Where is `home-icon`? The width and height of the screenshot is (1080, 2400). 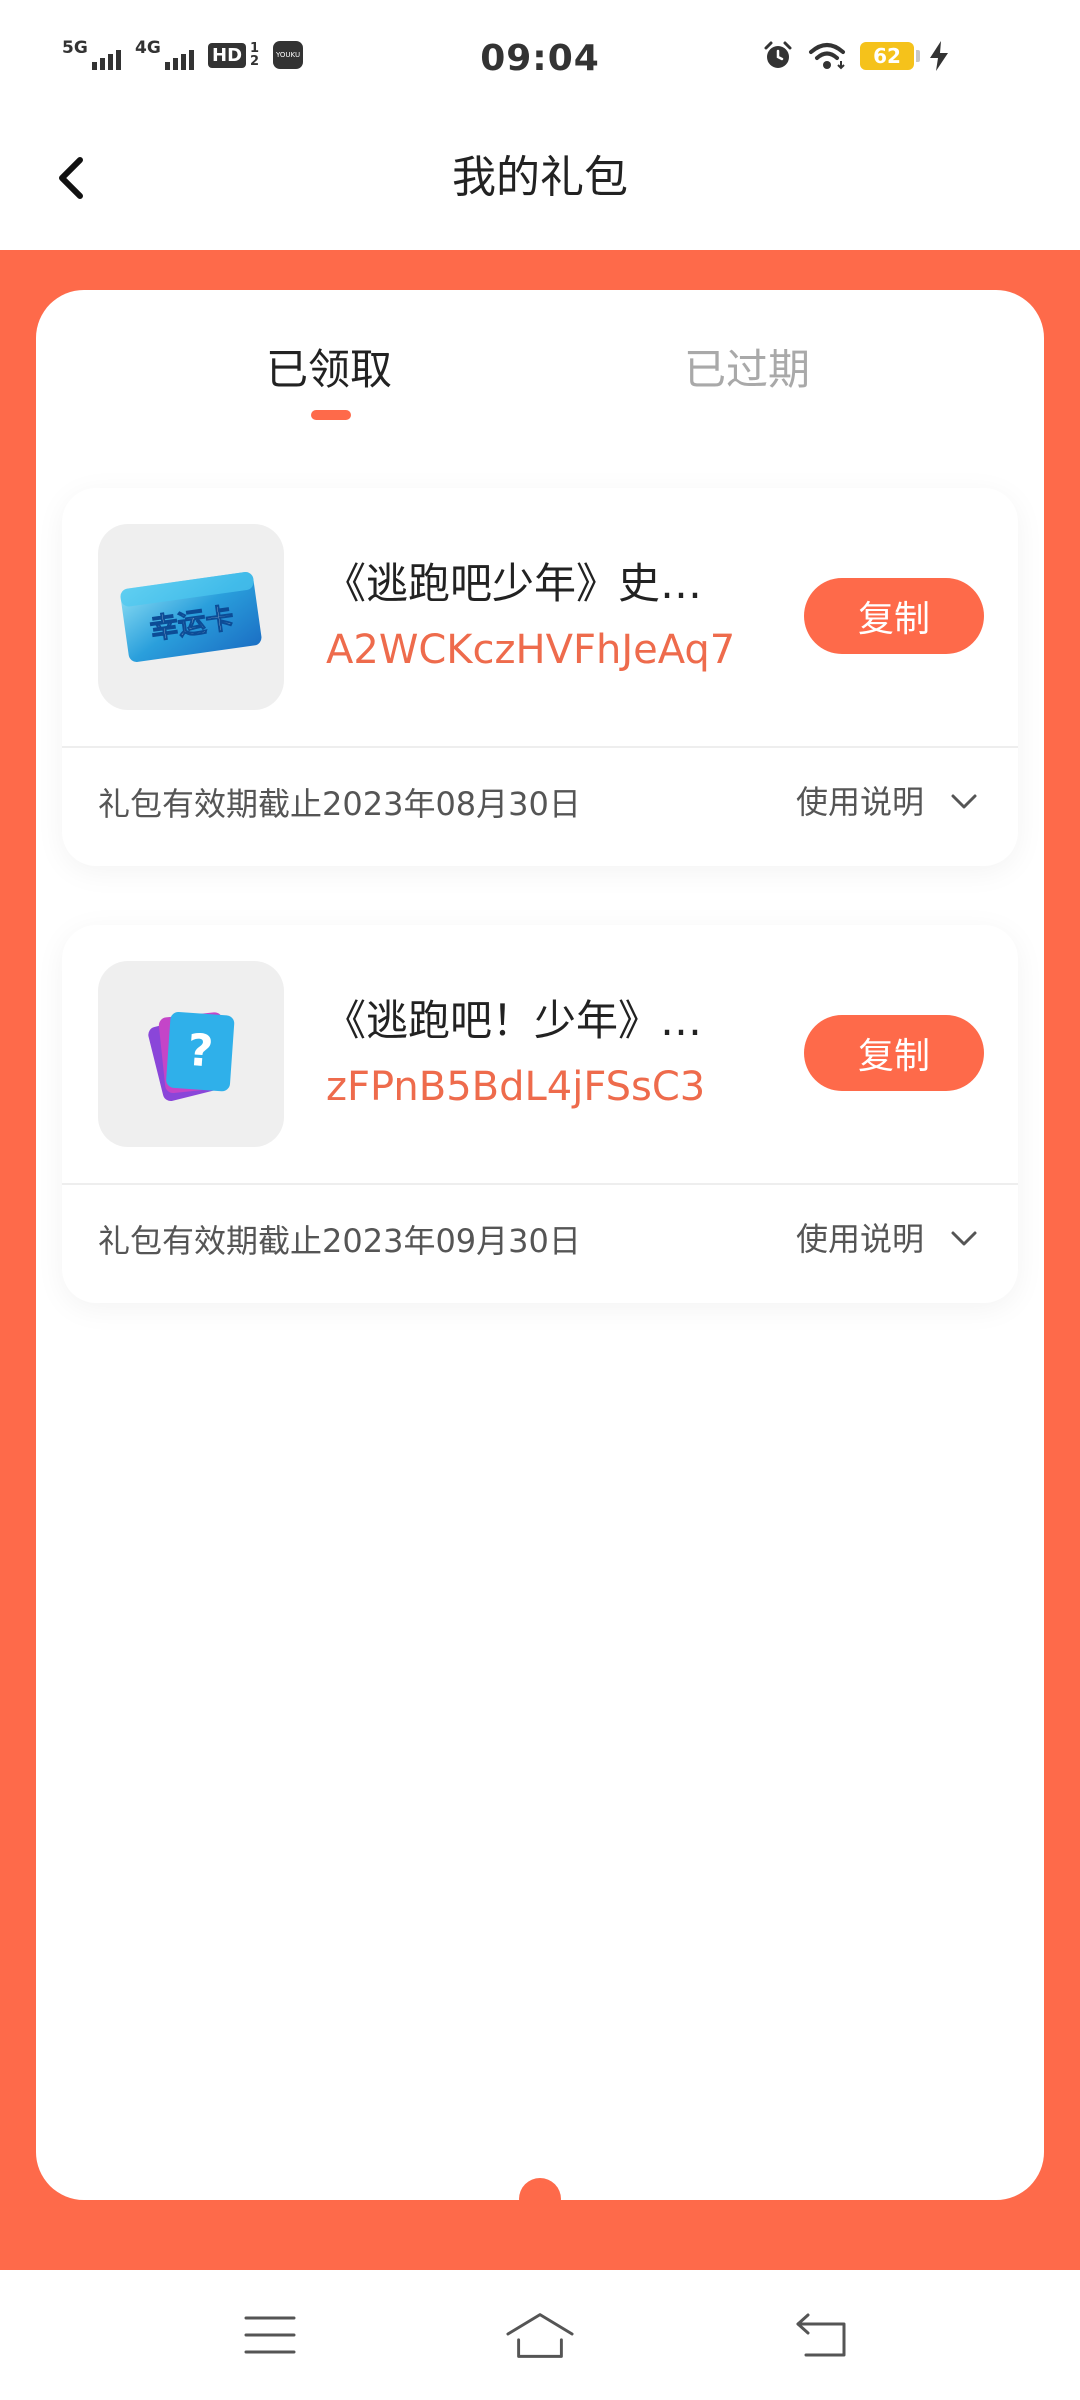 home-icon is located at coordinates (540, 2335).